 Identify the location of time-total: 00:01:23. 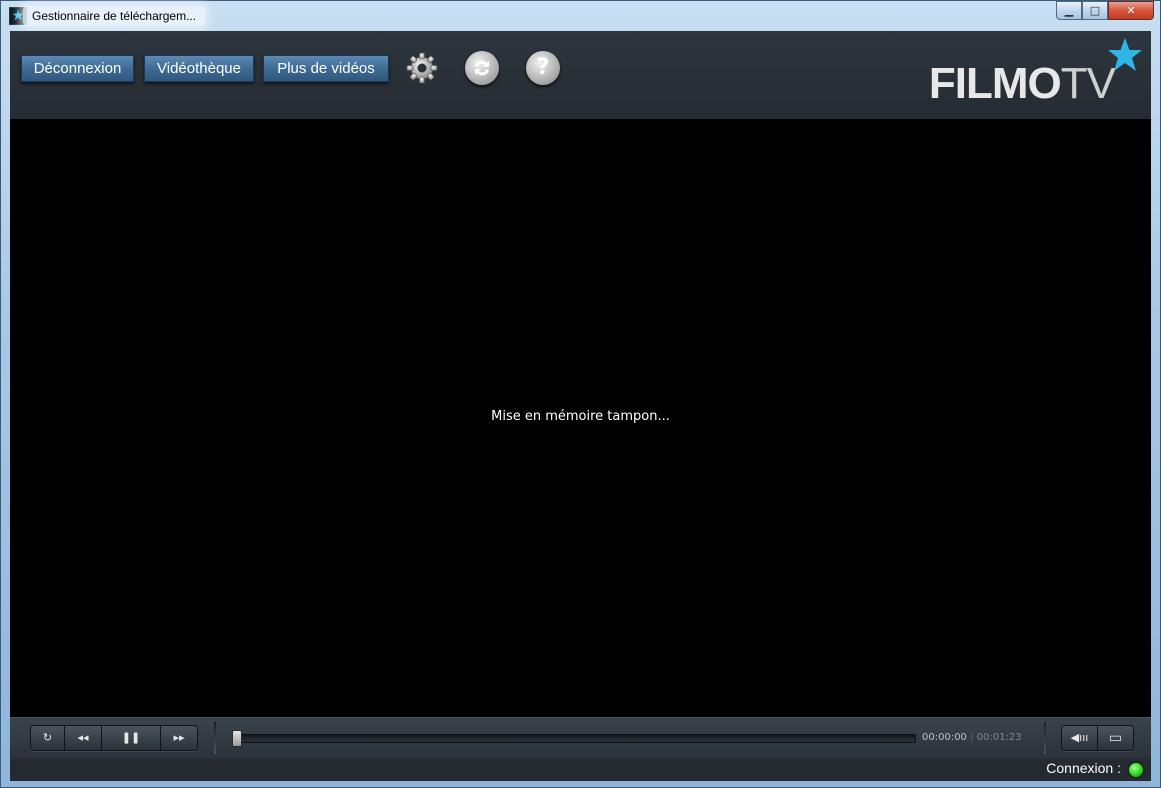
(999, 737).